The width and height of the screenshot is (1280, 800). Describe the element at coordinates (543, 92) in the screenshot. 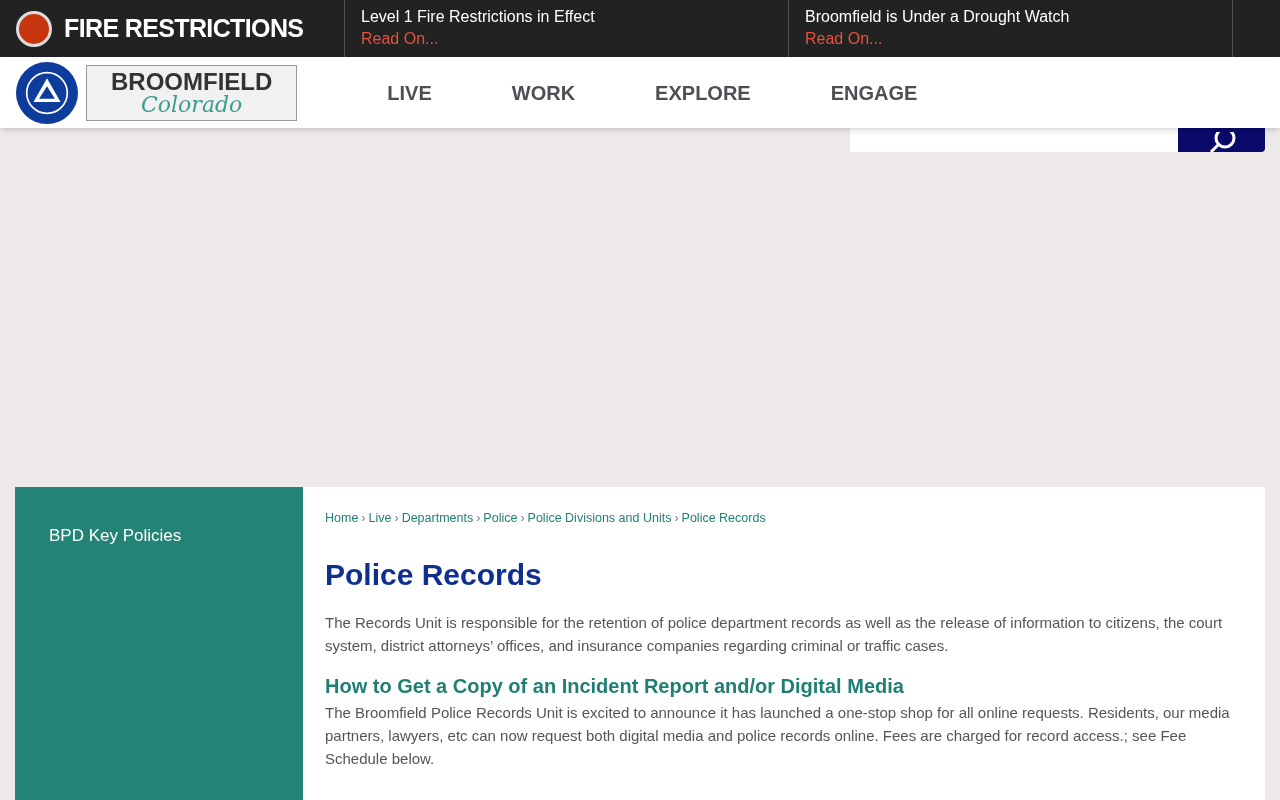

I see `nav-link: WORK` at that location.